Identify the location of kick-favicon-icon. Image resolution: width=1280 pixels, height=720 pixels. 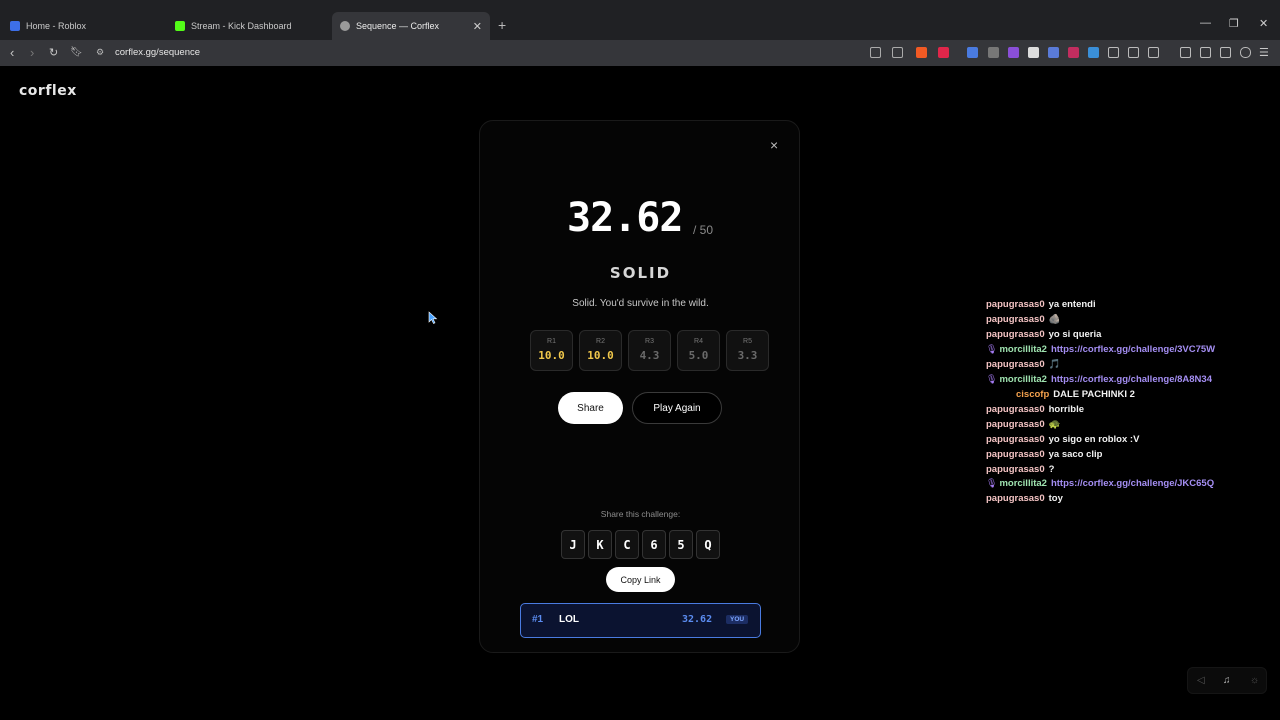
(180, 26).